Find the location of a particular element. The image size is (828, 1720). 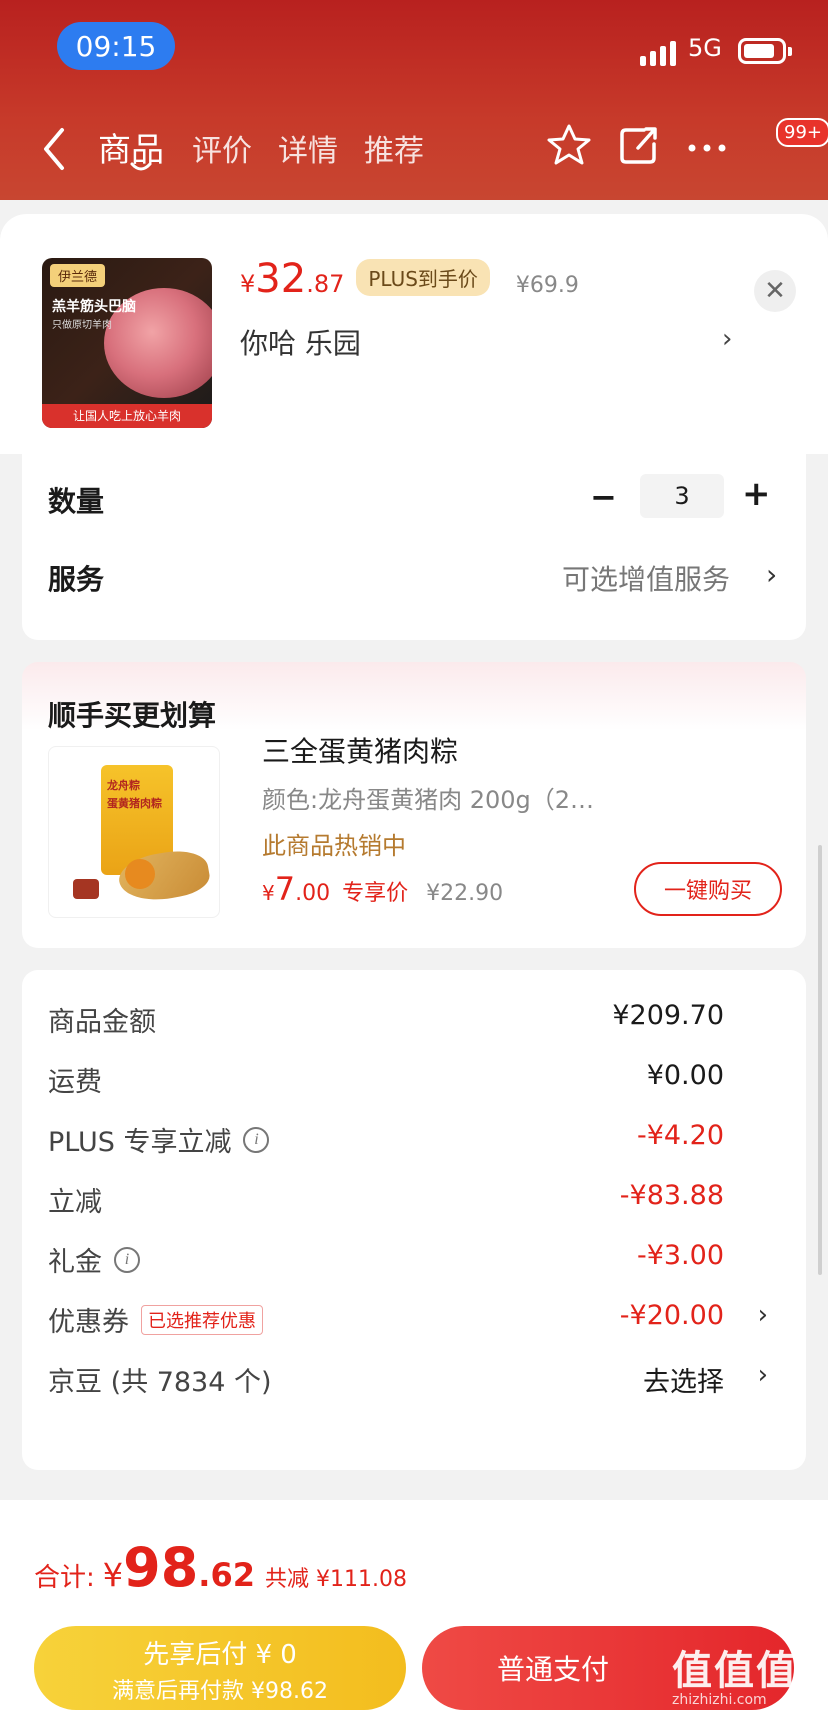

pay-later-button: 先享后付 ¥ 0 满意后再付款 ¥98.62 is located at coordinates (220, 1668).